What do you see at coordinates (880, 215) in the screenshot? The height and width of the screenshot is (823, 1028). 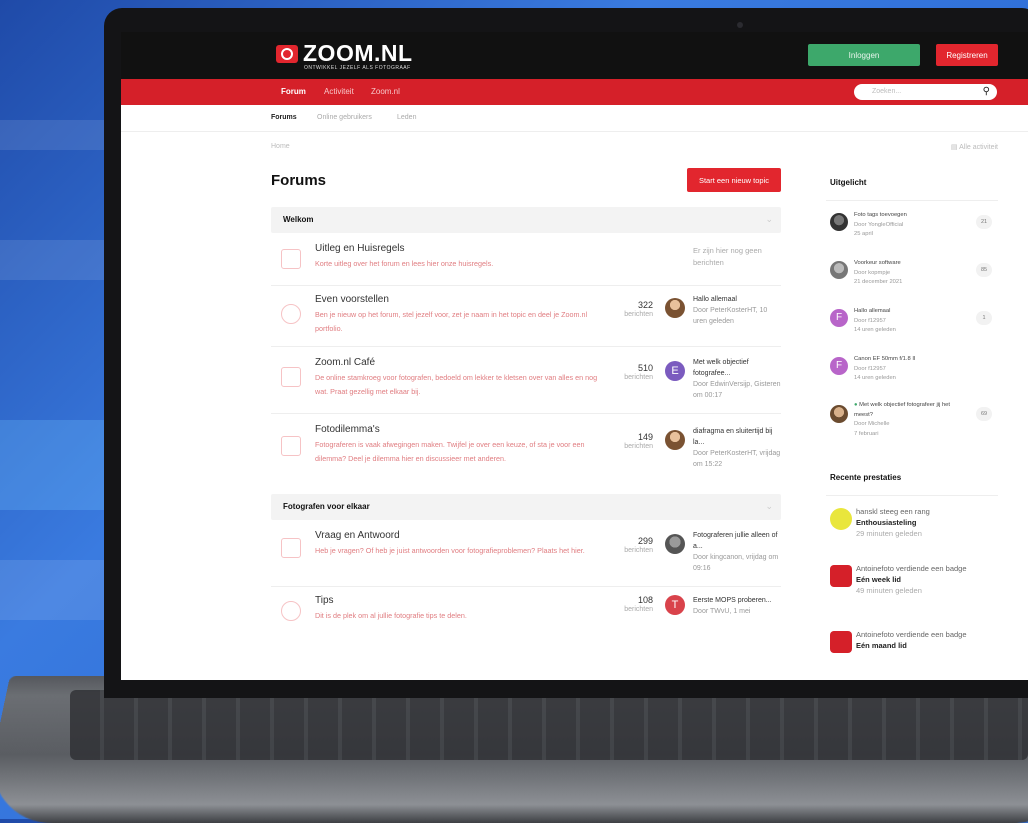 I see `featured-title: Foto tags toevoegen` at bounding box center [880, 215].